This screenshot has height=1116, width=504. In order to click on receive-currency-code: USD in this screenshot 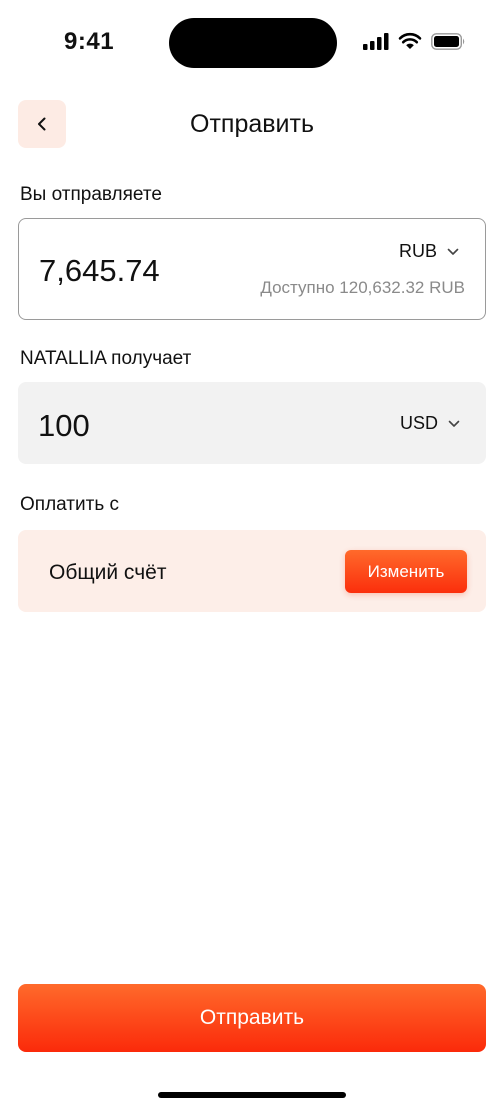, I will do `click(418, 423)`.